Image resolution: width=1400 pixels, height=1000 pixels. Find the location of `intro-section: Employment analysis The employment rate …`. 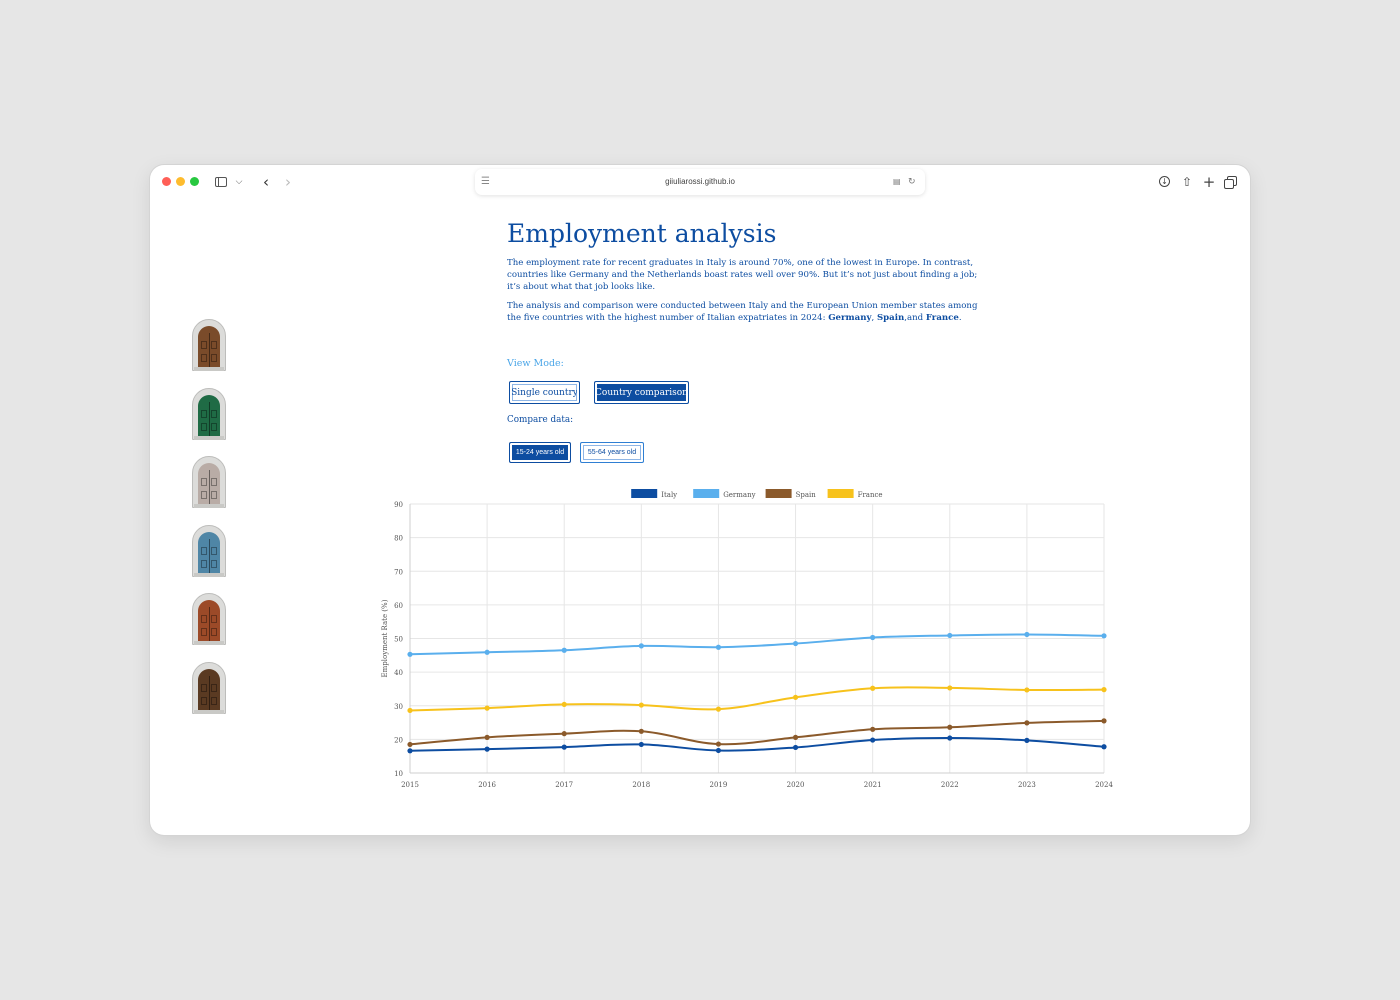

intro-section: Employment analysis The employment rate … is located at coordinates (747, 270).